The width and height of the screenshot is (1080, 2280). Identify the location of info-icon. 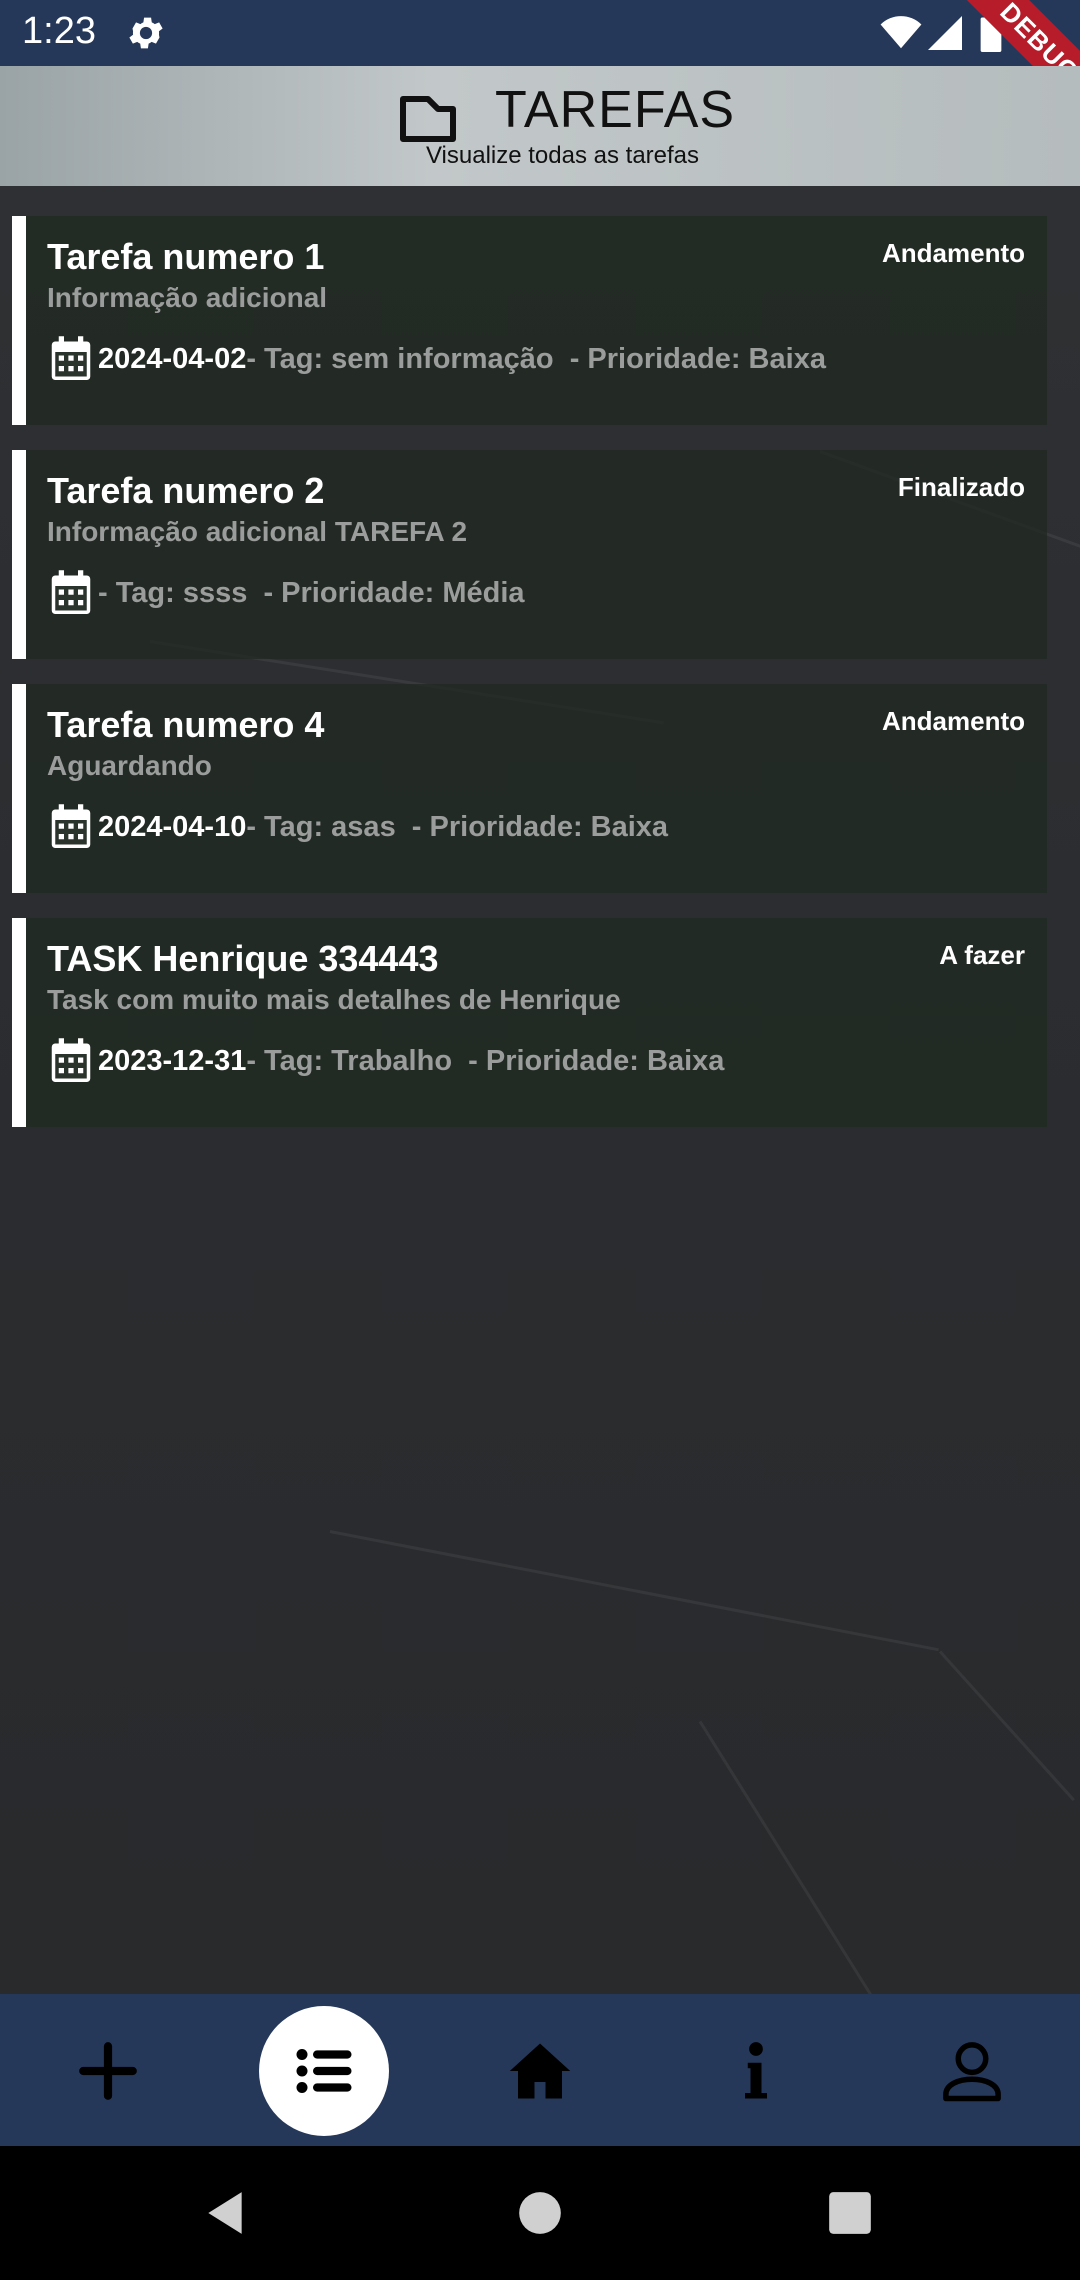
(756, 2070).